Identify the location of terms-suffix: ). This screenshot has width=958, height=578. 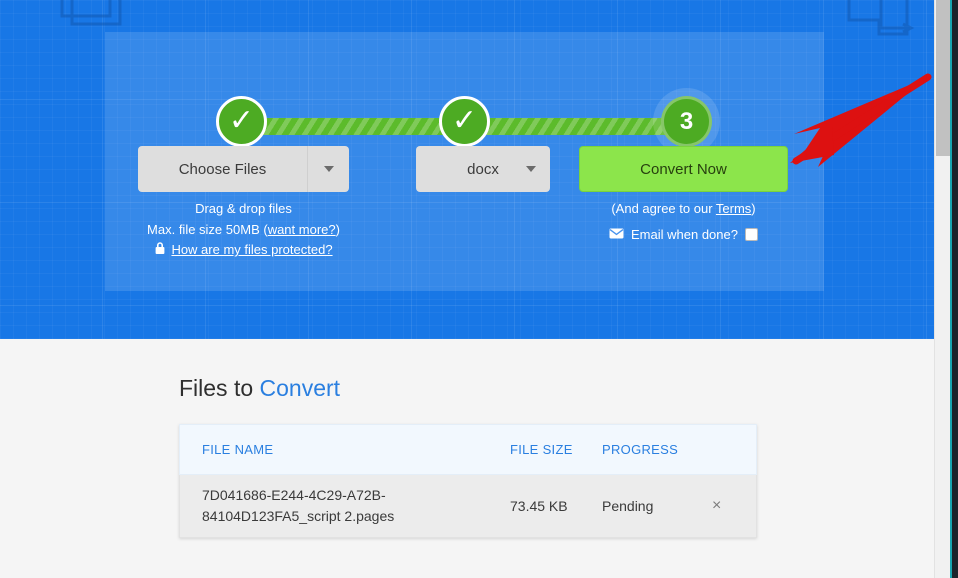
(753, 208).